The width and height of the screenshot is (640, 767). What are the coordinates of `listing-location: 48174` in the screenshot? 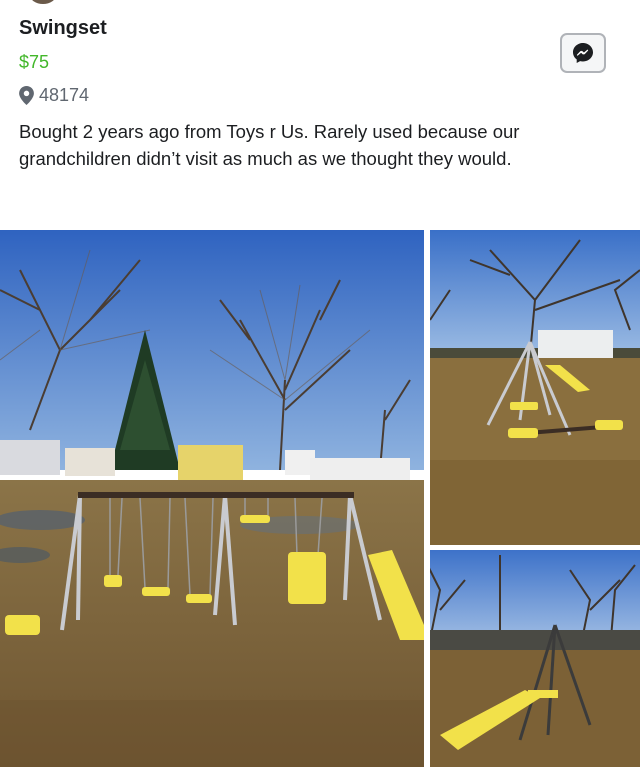 It's located at (54, 95).